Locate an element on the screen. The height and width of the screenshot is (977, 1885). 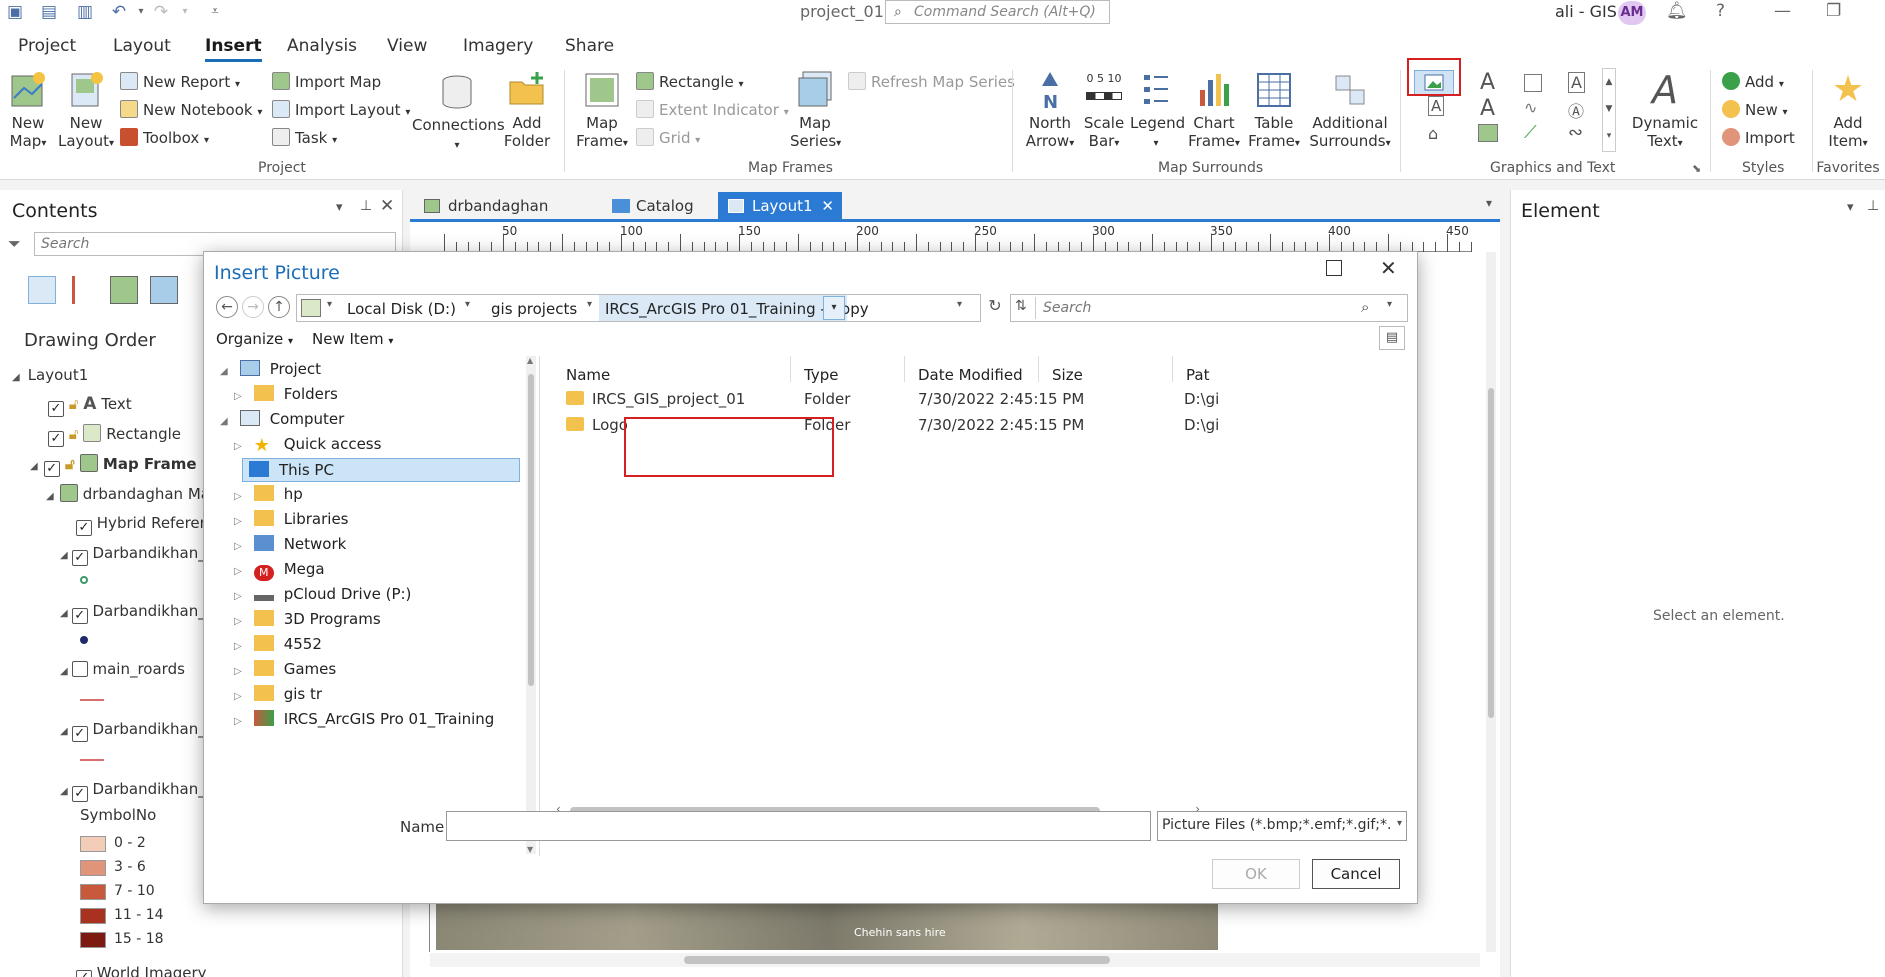
nav-item-3d-programs: ▷ 3D Programs is located at coordinates (307, 619).